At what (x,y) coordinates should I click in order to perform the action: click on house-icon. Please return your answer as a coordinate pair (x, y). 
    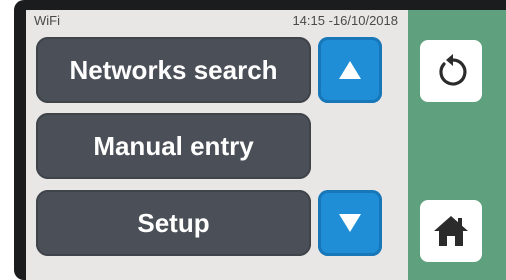
    Looking at the image, I should click on (451, 231).